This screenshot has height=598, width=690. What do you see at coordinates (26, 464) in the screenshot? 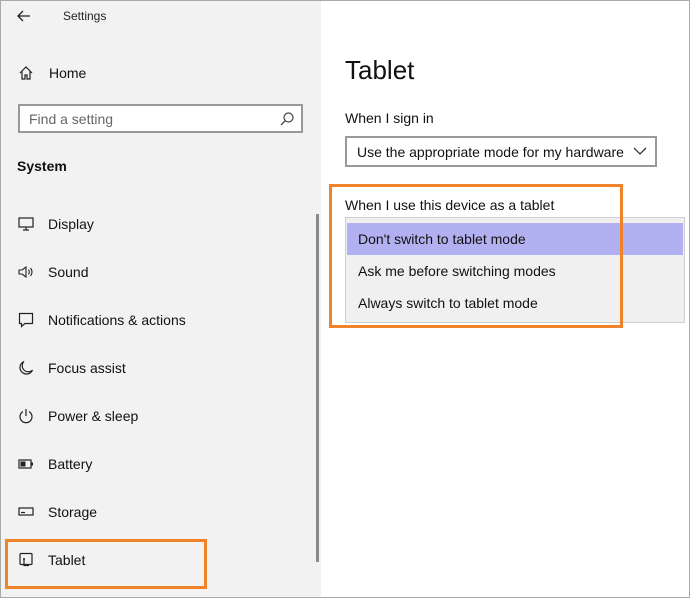
I see `battery-icon` at bounding box center [26, 464].